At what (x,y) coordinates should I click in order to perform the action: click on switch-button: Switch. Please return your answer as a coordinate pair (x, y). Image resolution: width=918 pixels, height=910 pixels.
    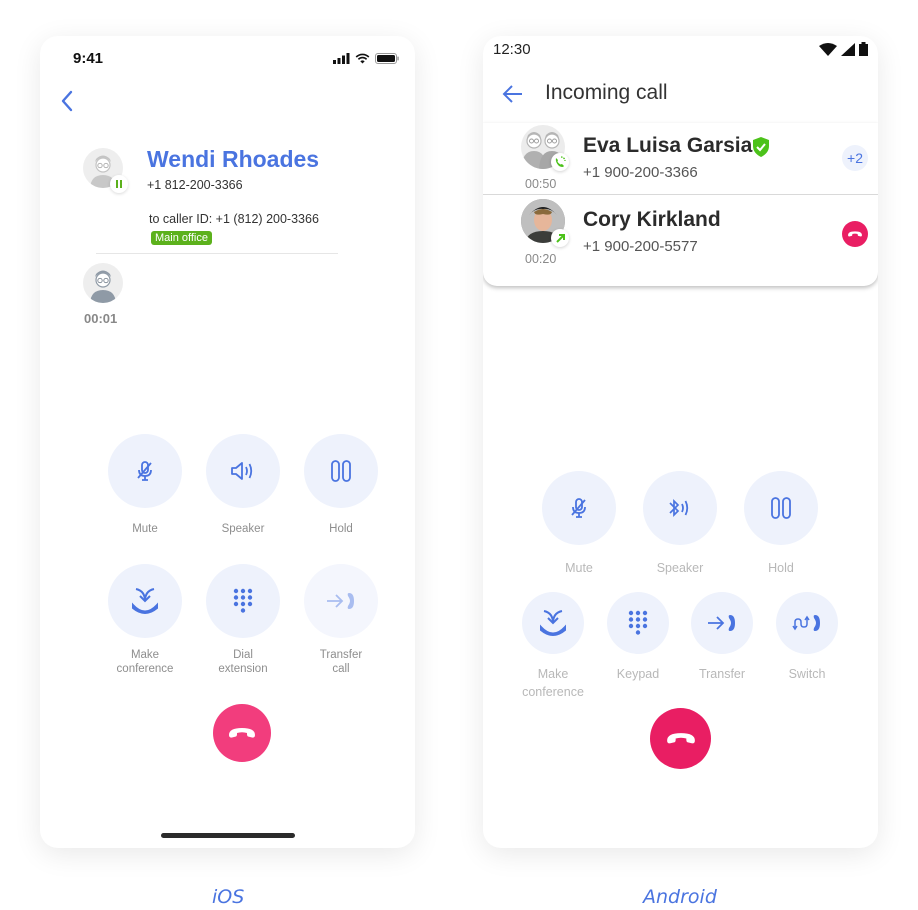
    Looking at the image, I should click on (807, 637).